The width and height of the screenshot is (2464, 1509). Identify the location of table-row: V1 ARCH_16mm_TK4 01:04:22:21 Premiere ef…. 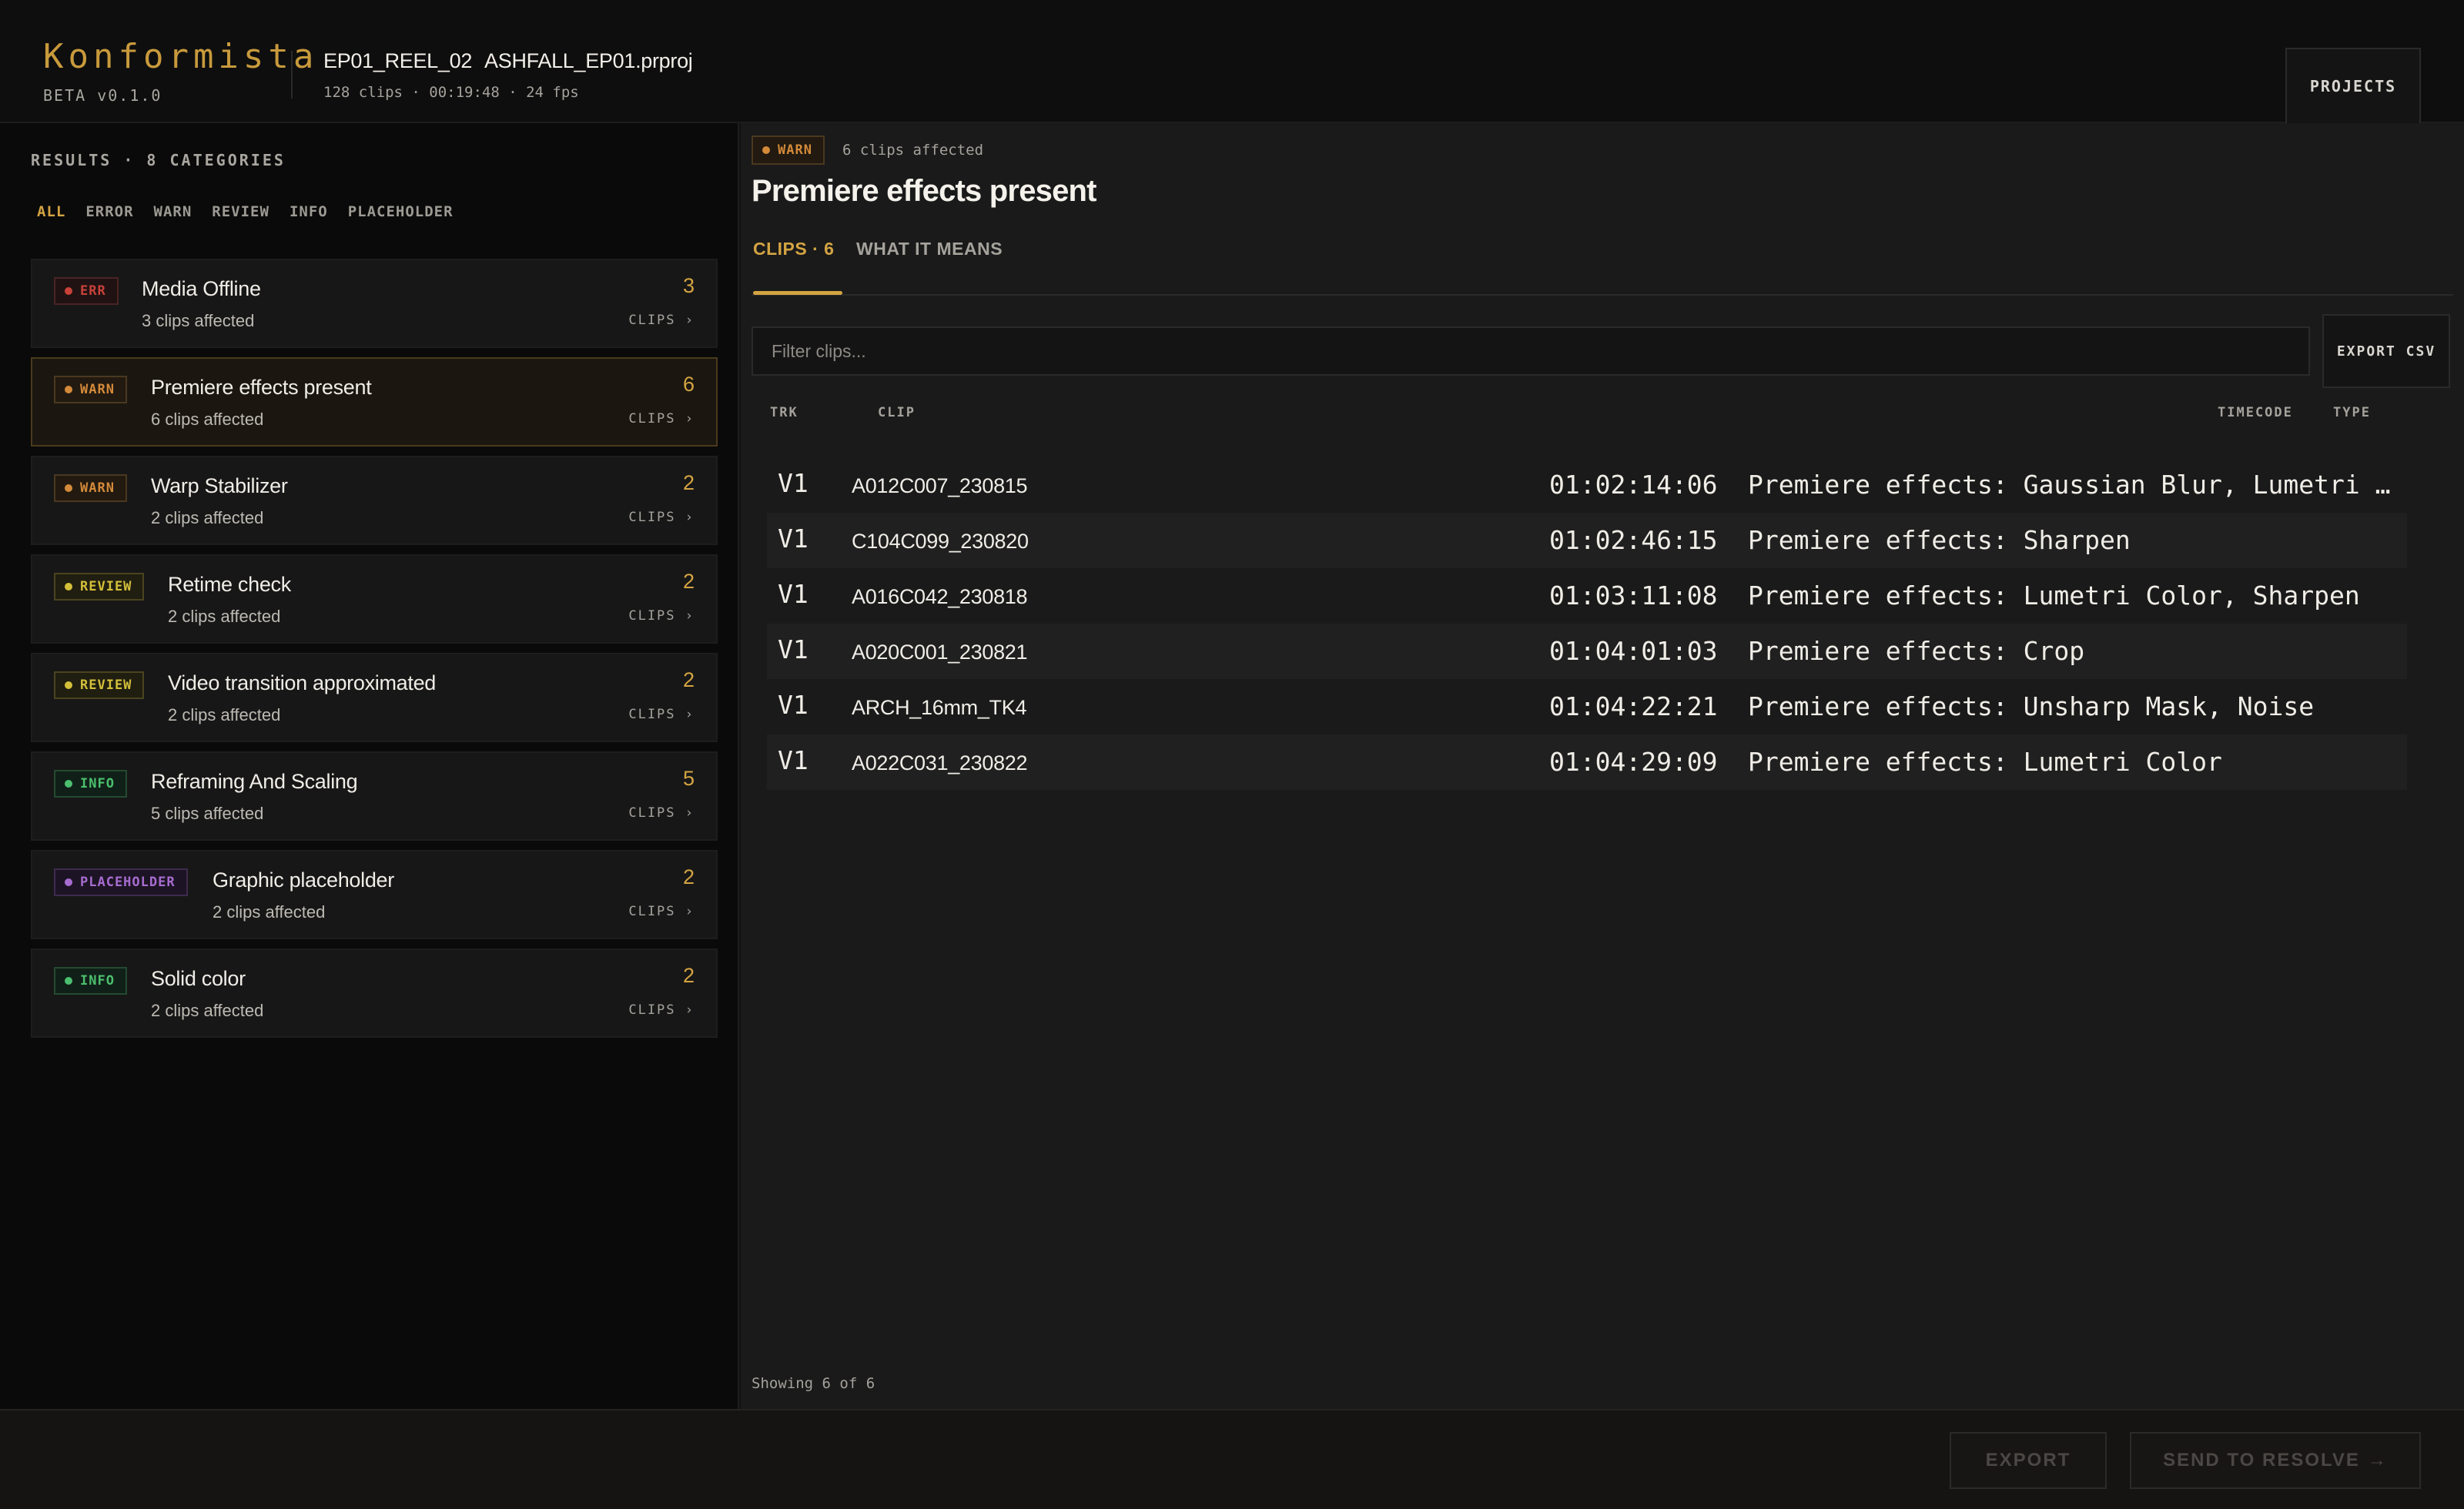
(1587, 706).